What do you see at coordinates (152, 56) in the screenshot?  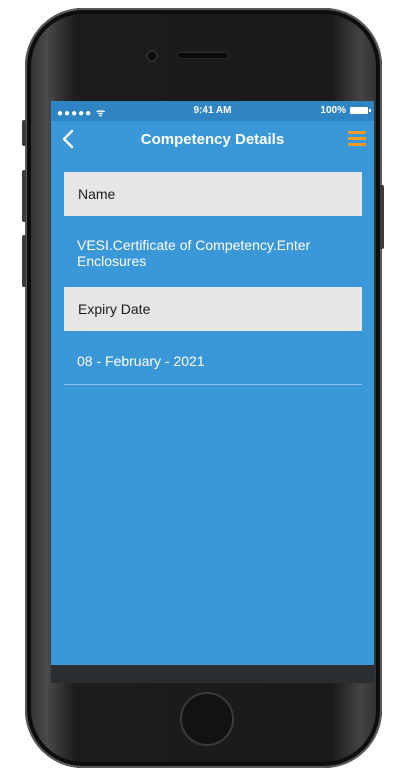 I see `front-camera` at bounding box center [152, 56].